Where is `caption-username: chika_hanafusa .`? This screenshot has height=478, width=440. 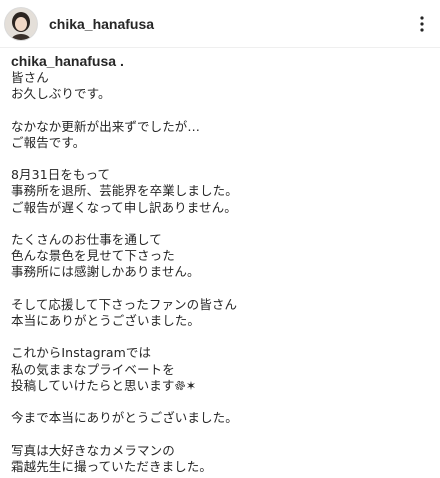
caption-username: chika_hanafusa . is located at coordinates (221, 61).